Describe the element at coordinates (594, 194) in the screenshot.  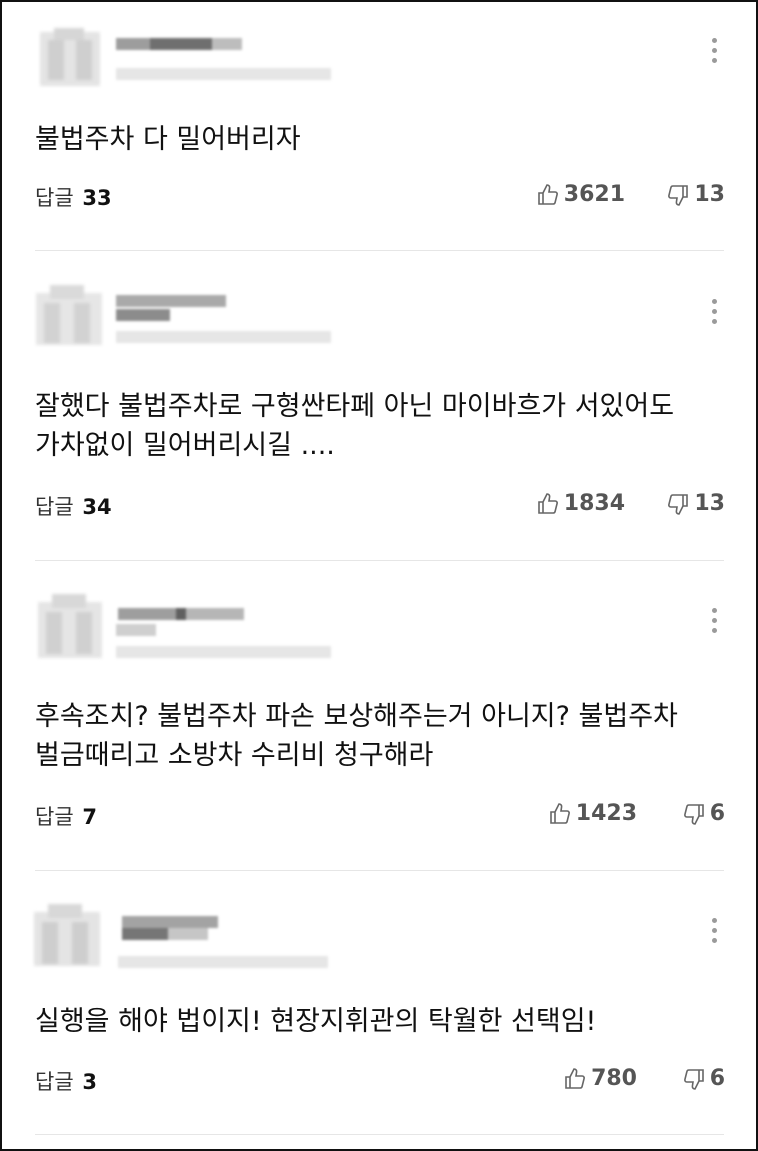
I see `like-count: 3621` at that location.